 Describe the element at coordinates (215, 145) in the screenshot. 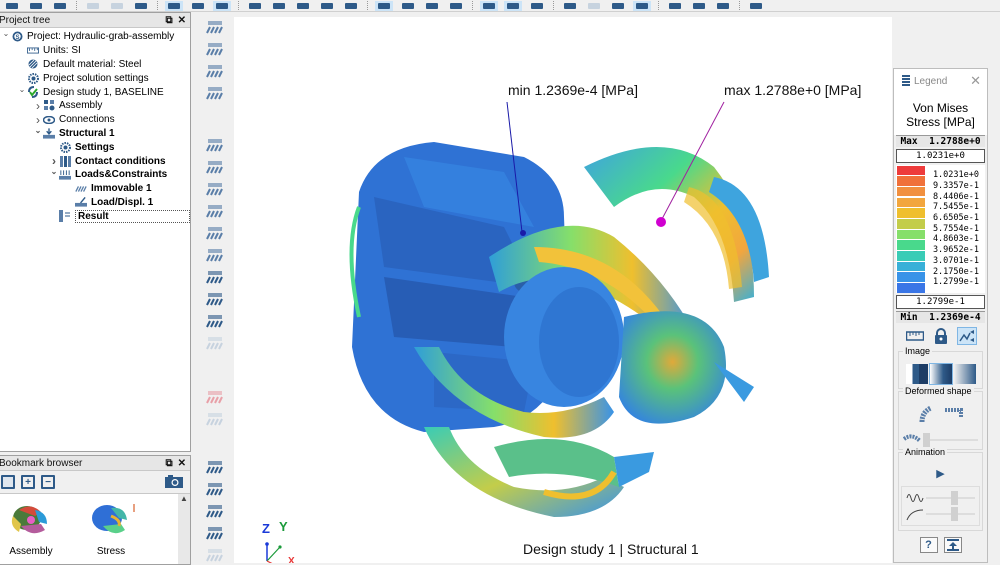

I see `distributed-load-icon` at that location.